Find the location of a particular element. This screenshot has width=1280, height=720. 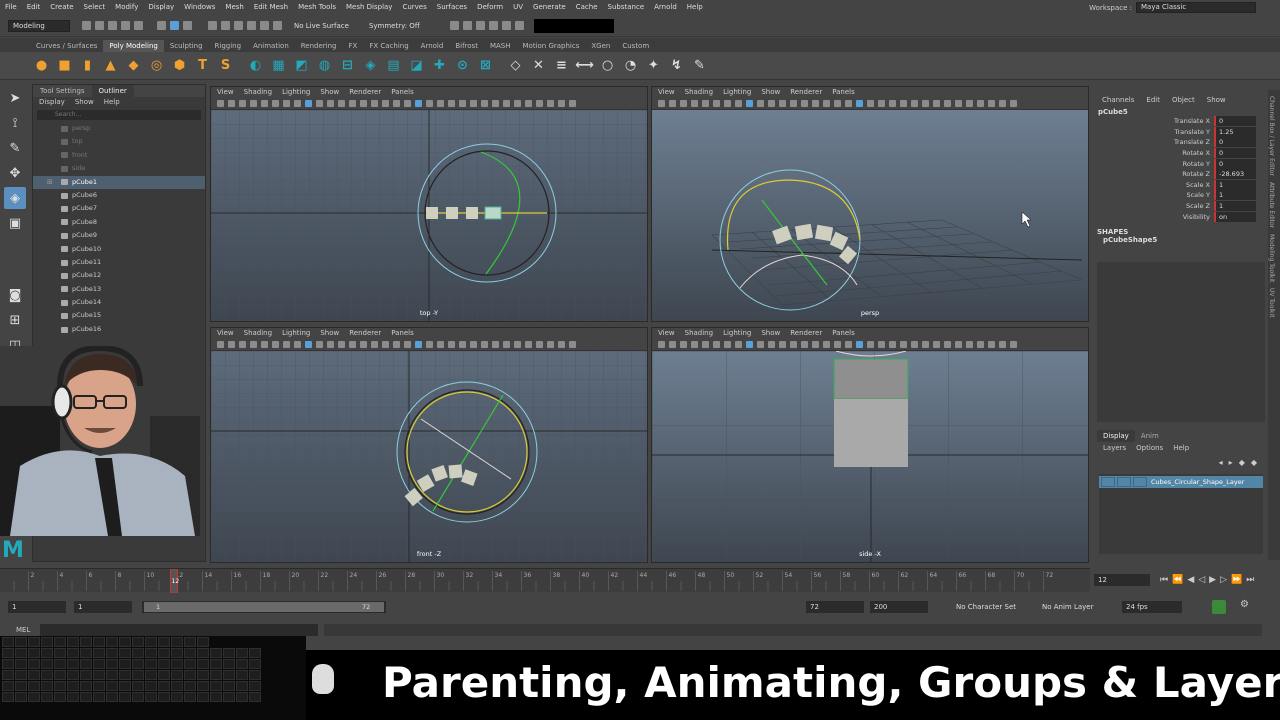

quad-draw-icon: ◇ is located at coordinates (515, 65).